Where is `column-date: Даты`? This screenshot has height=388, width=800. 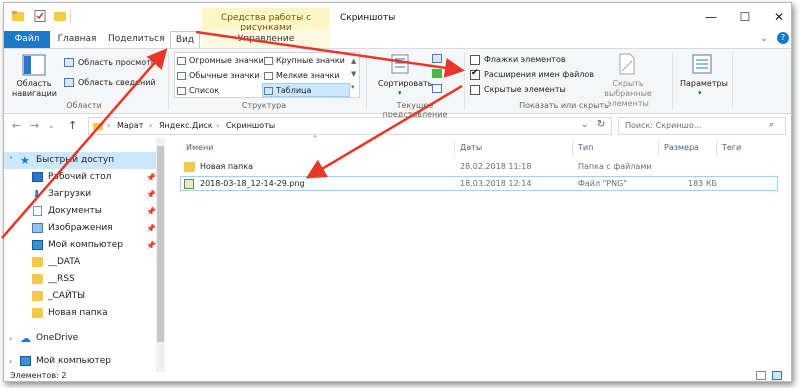 column-date: Даты is located at coordinates (471, 149).